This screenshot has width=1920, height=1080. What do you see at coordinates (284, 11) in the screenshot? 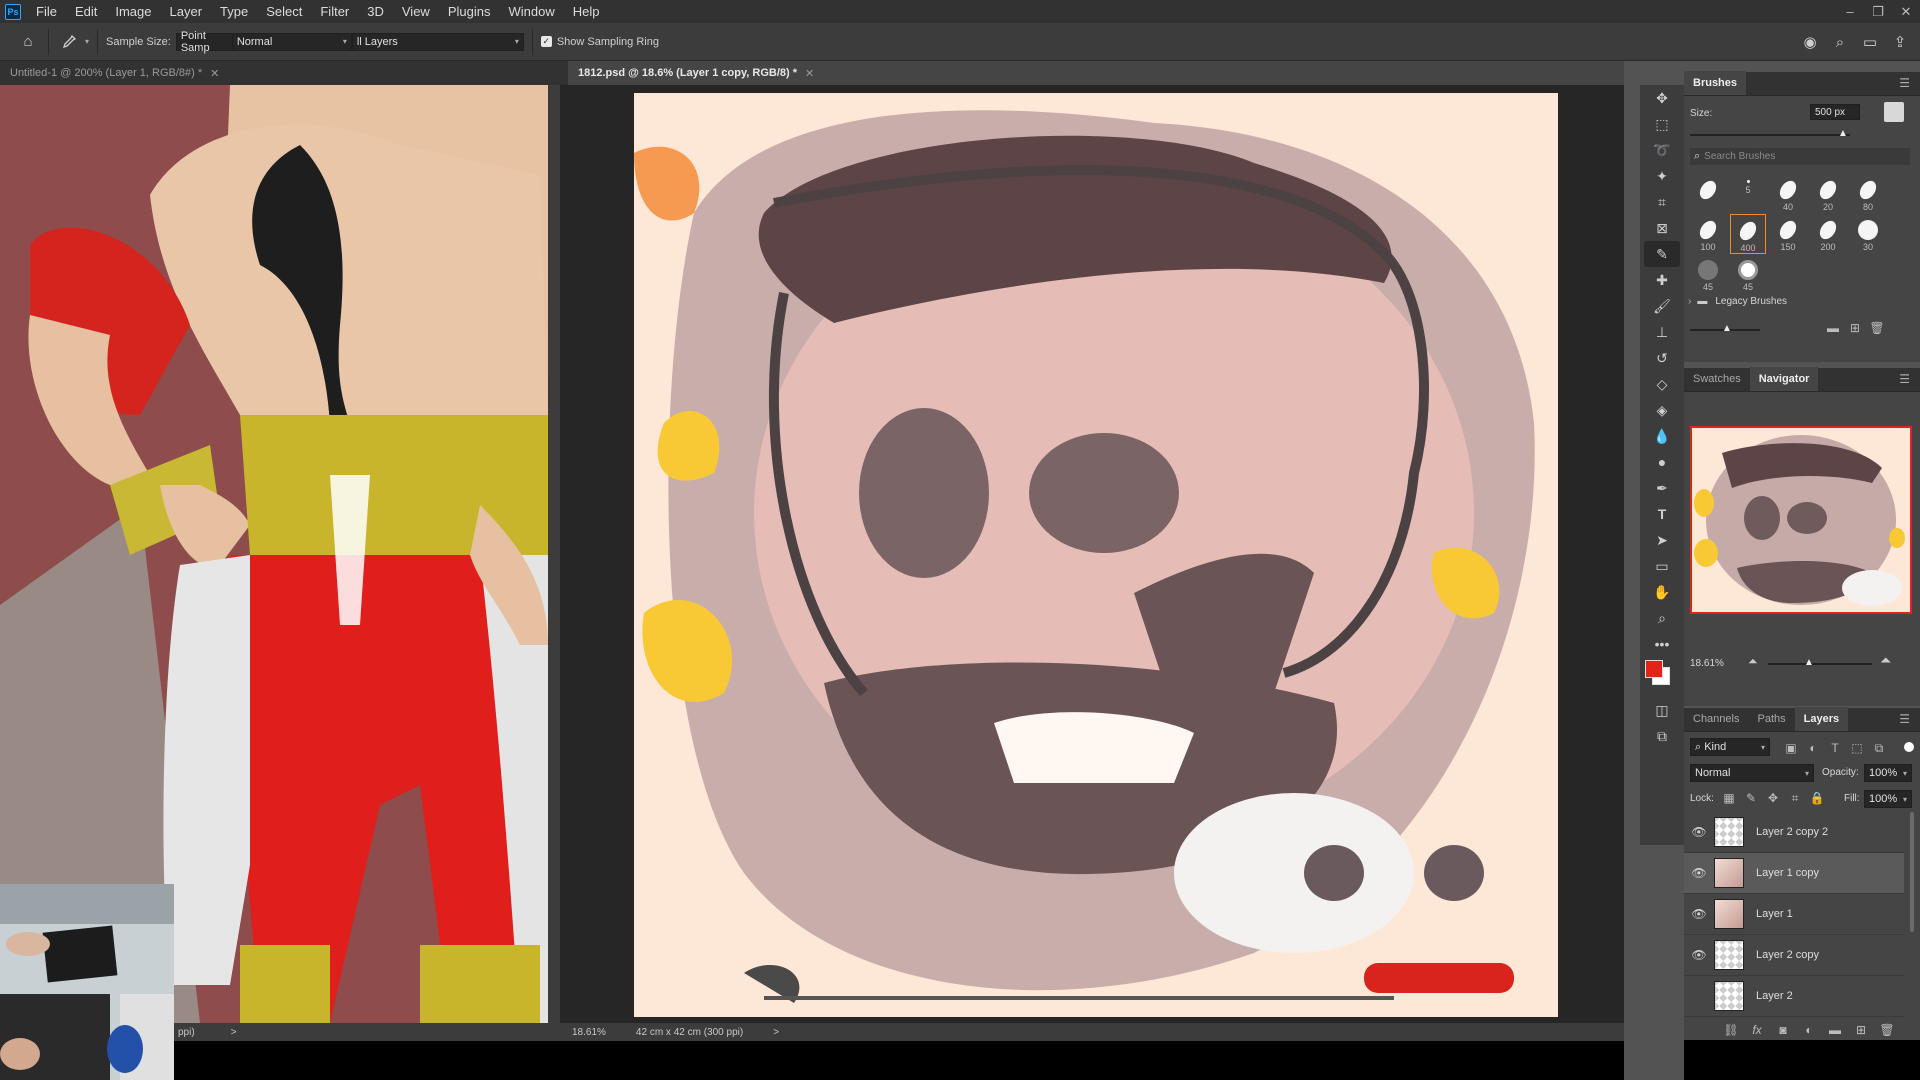
I see `menu-select: Select` at bounding box center [284, 11].